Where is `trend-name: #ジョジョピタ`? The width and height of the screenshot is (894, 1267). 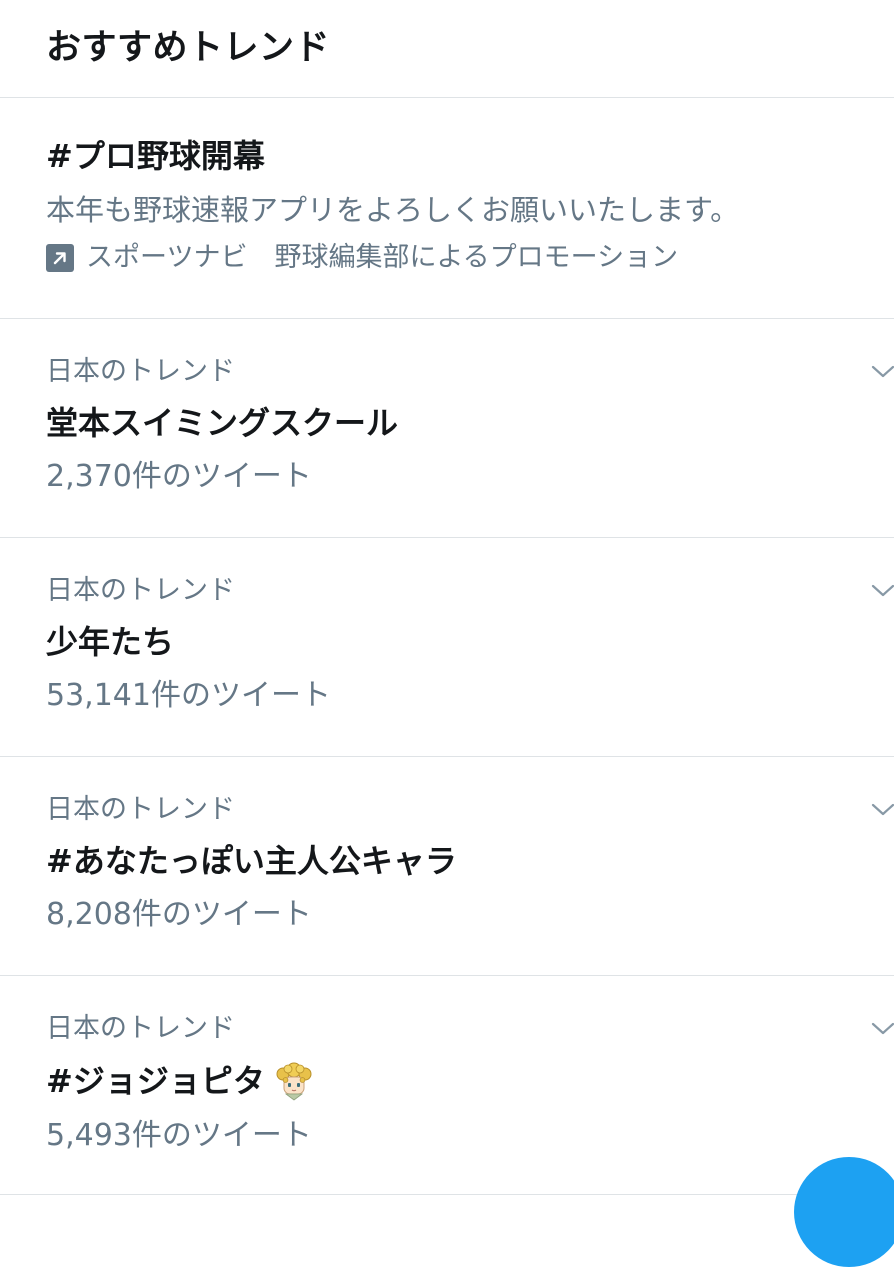 trend-name: #ジョジョピタ is located at coordinates (470, 1081).